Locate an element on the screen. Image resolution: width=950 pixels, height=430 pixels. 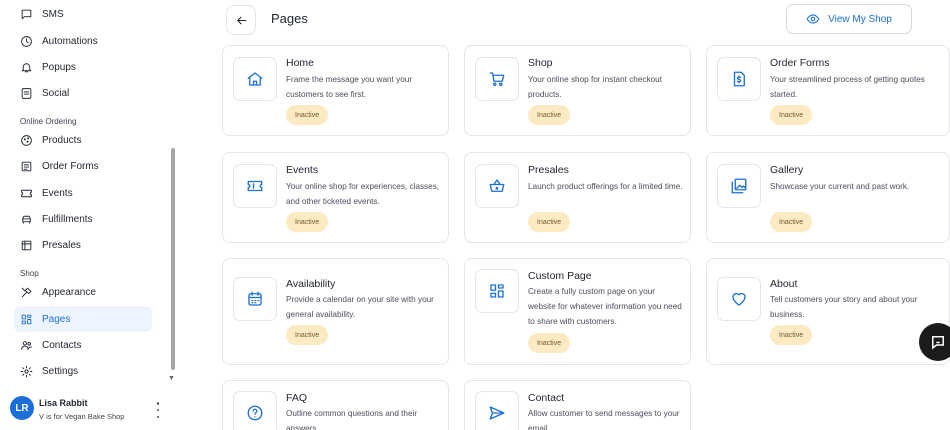
calendar-icon is located at coordinates (255, 298).